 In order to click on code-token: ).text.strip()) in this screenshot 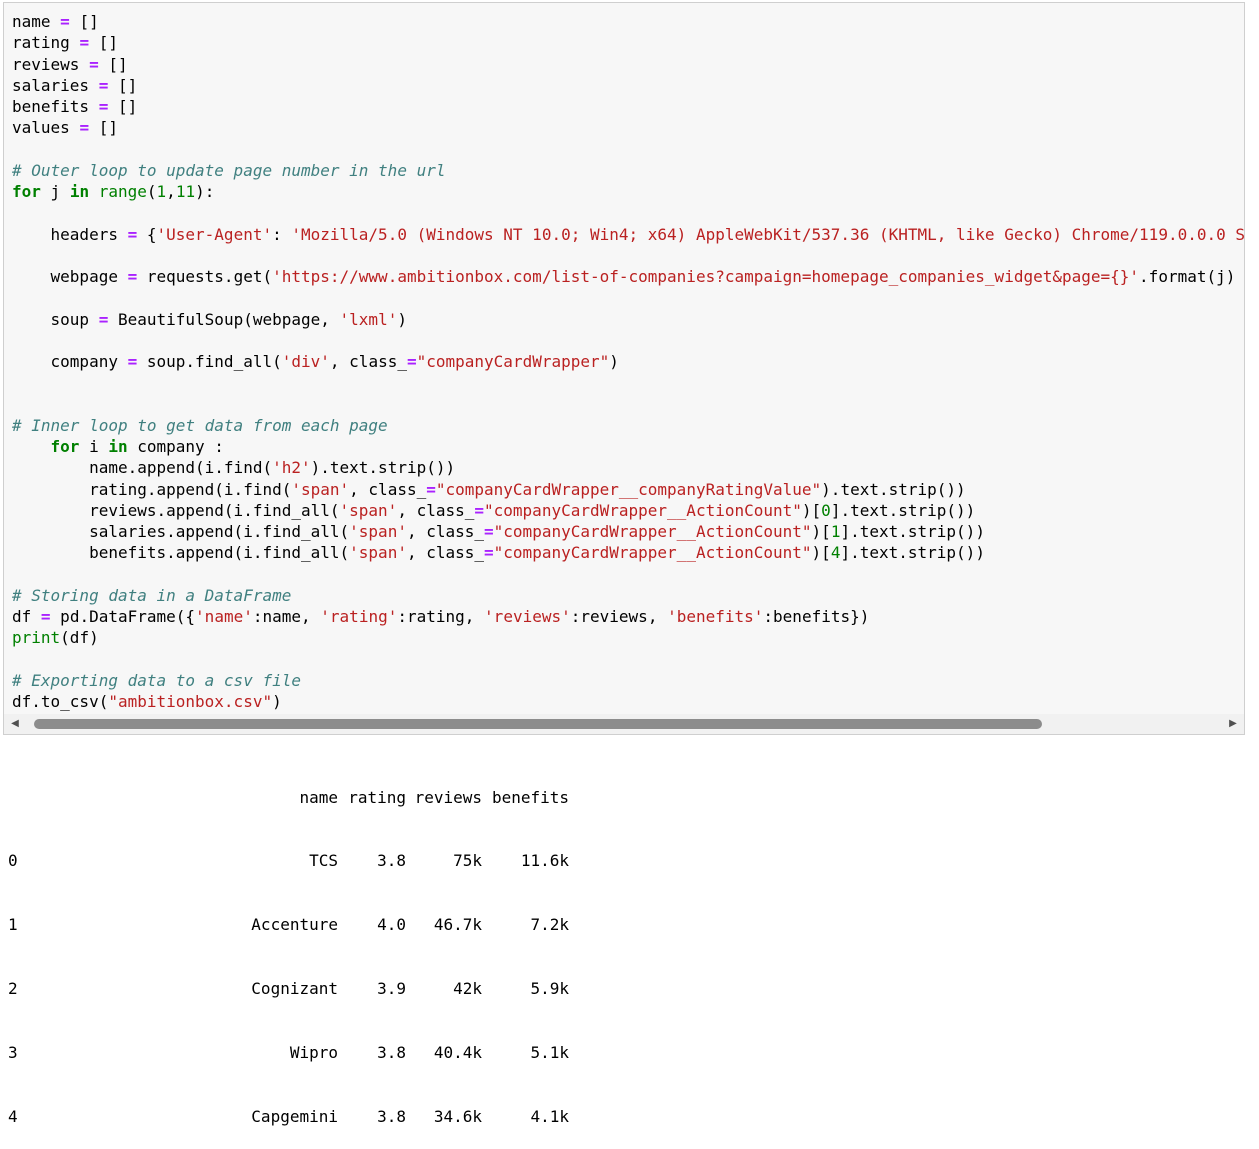, I will do `click(893, 489)`.